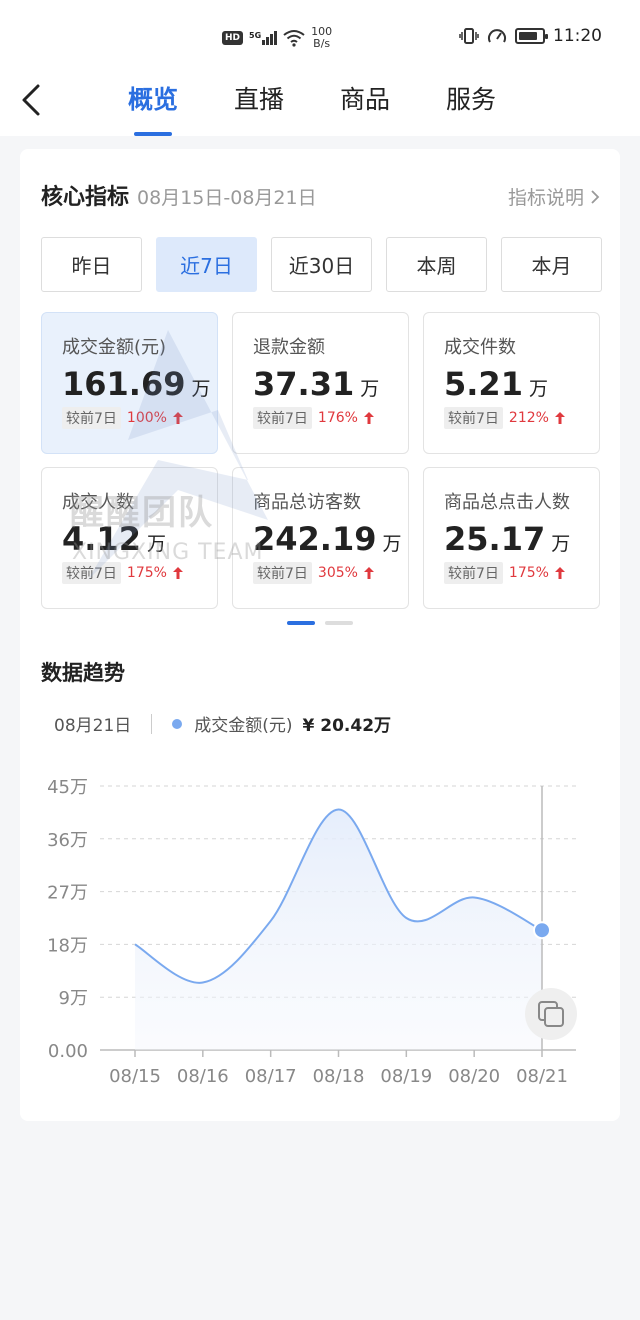 The height and width of the screenshot is (1320, 640). What do you see at coordinates (339, 1076) in the screenshot?
I see `x-tick-label: 08/18` at bounding box center [339, 1076].